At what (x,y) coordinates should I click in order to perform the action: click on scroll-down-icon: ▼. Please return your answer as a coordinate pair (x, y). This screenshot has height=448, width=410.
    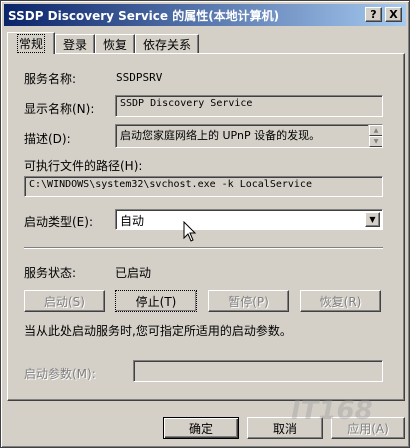
    Looking at the image, I should click on (375, 141).